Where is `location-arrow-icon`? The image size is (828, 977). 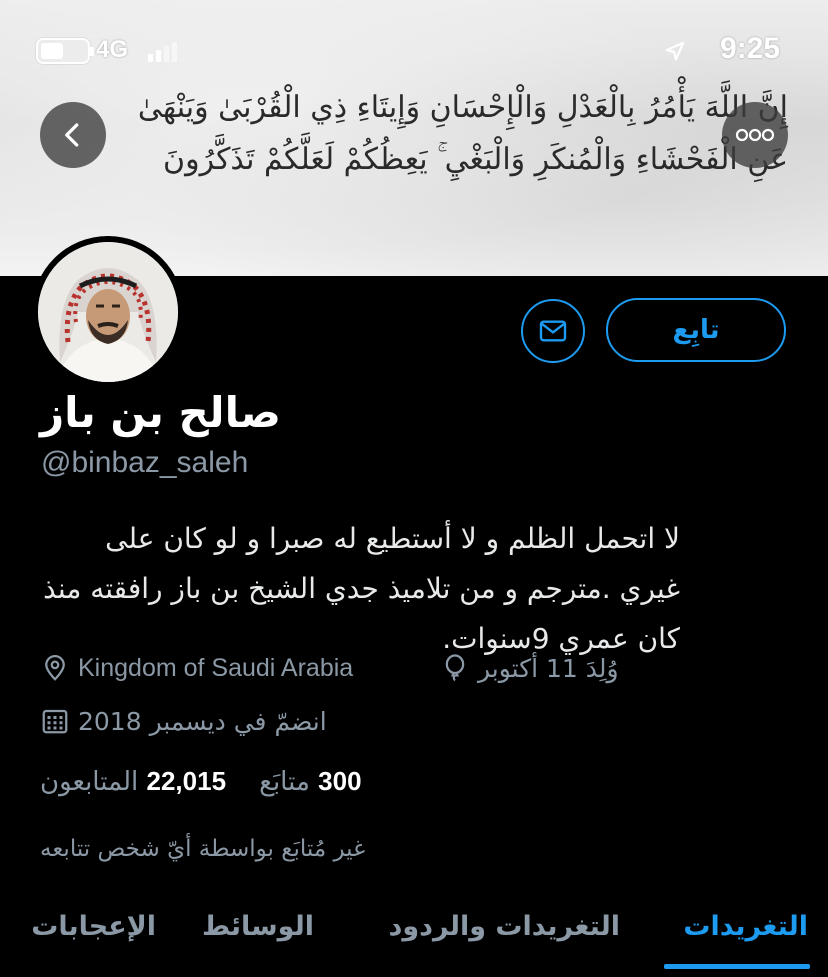 location-arrow-icon is located at coordinates (675, 51).